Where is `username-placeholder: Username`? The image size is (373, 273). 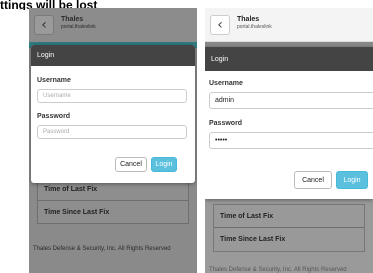
username-placeholder: Username is located at coordinates (57, 96).